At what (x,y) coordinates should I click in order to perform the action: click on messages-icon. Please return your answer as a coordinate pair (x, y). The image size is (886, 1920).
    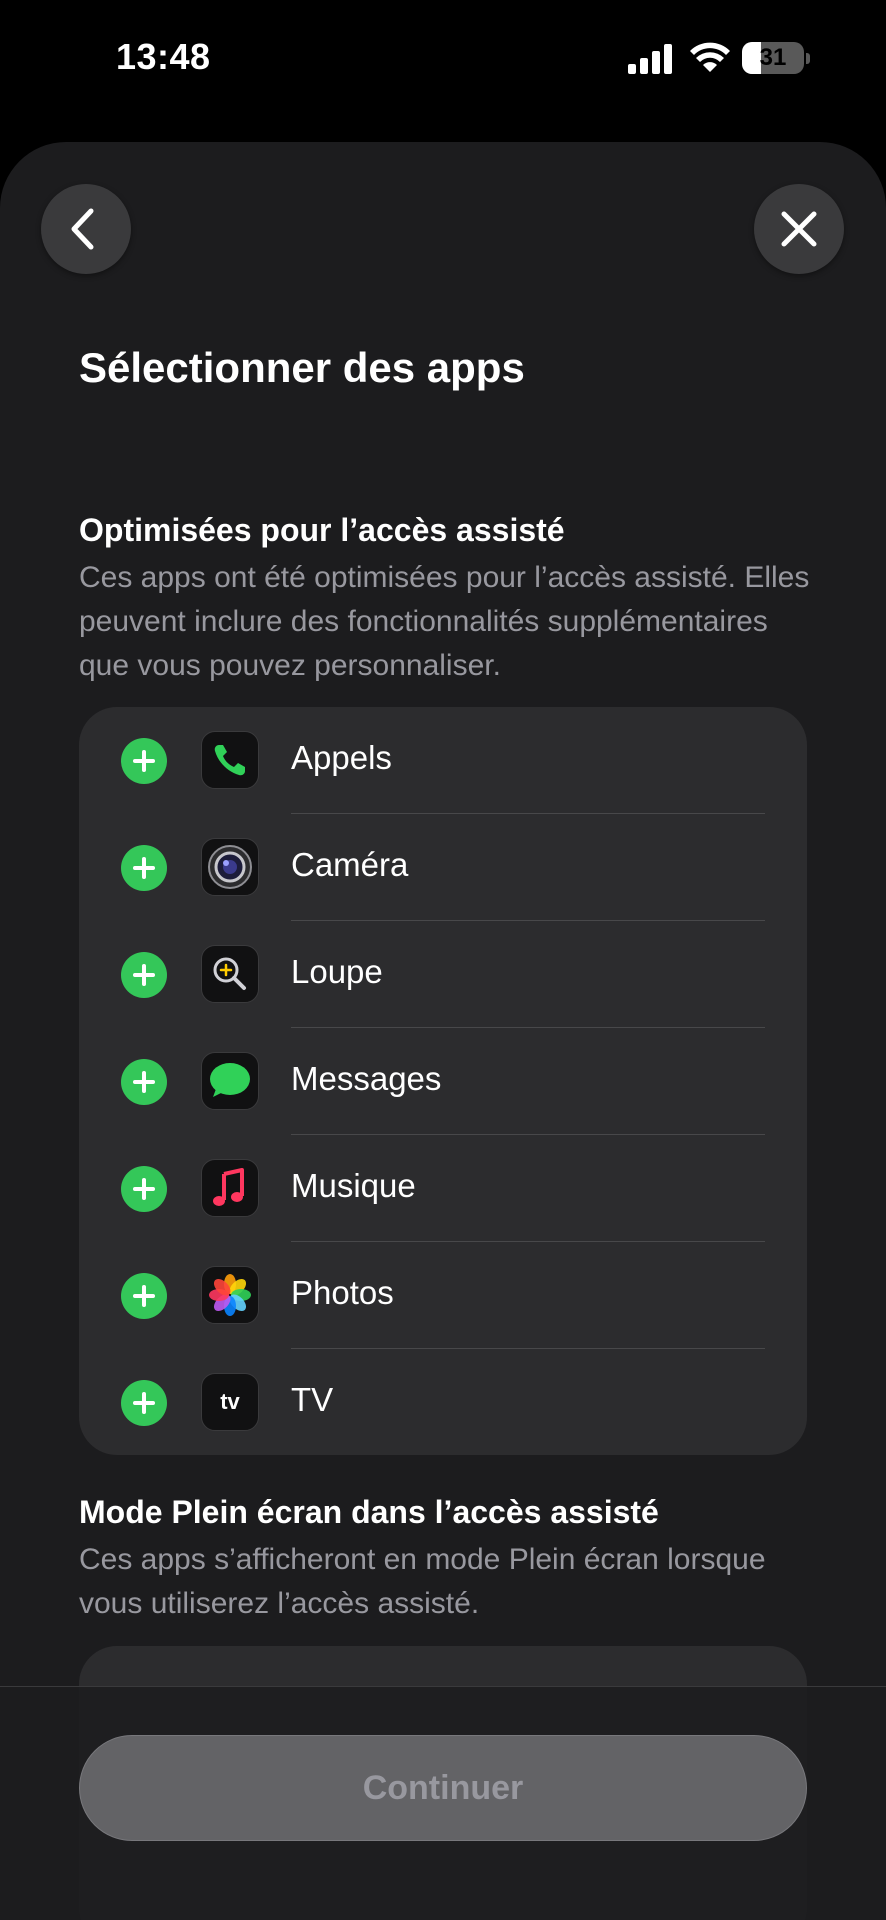
    Looking at the image, I should click on (230, 1081).